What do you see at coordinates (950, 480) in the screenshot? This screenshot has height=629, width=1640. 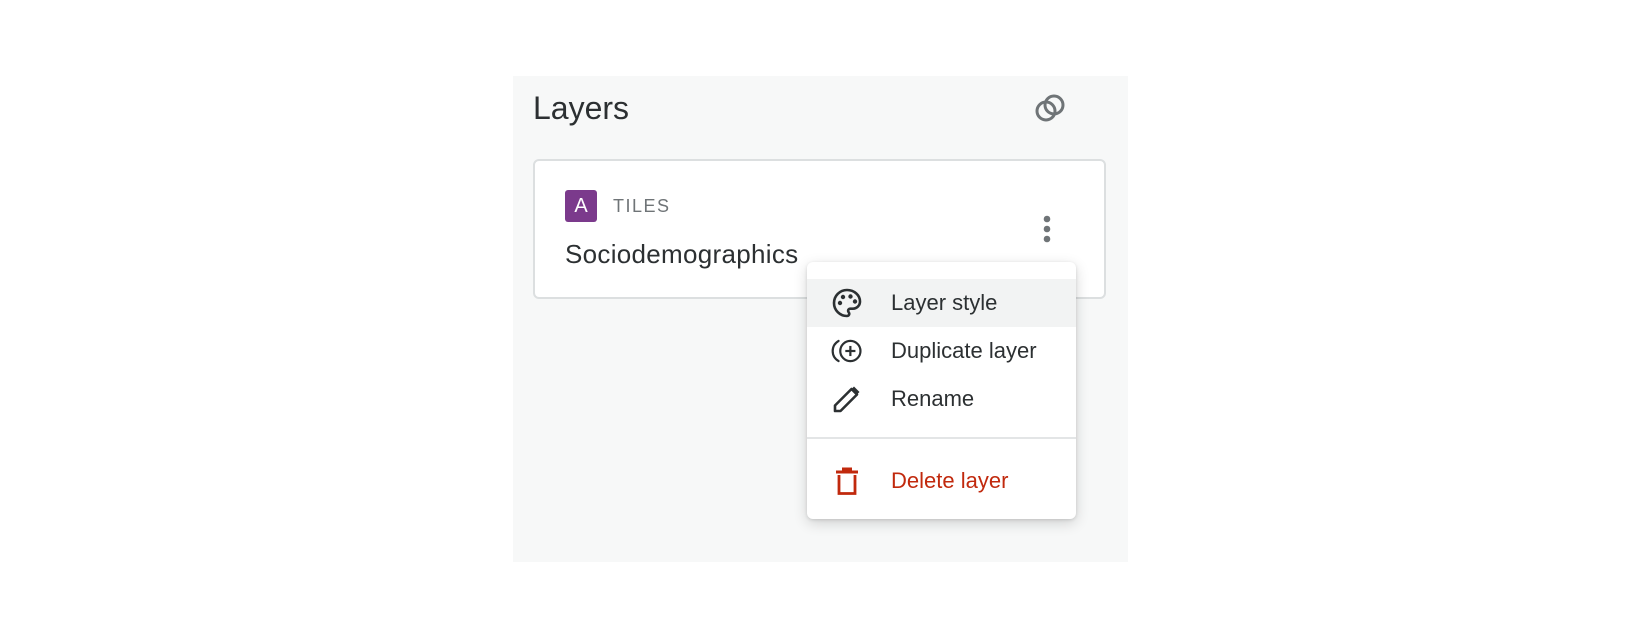 I see `menu-item-label: Delete layer` at bounding box center [950, 480].